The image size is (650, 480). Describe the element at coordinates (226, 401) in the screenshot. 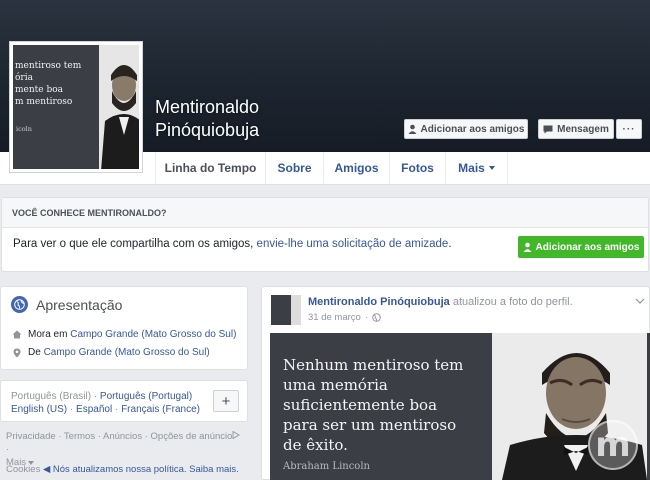

I see `add-language-button: +` at that location.